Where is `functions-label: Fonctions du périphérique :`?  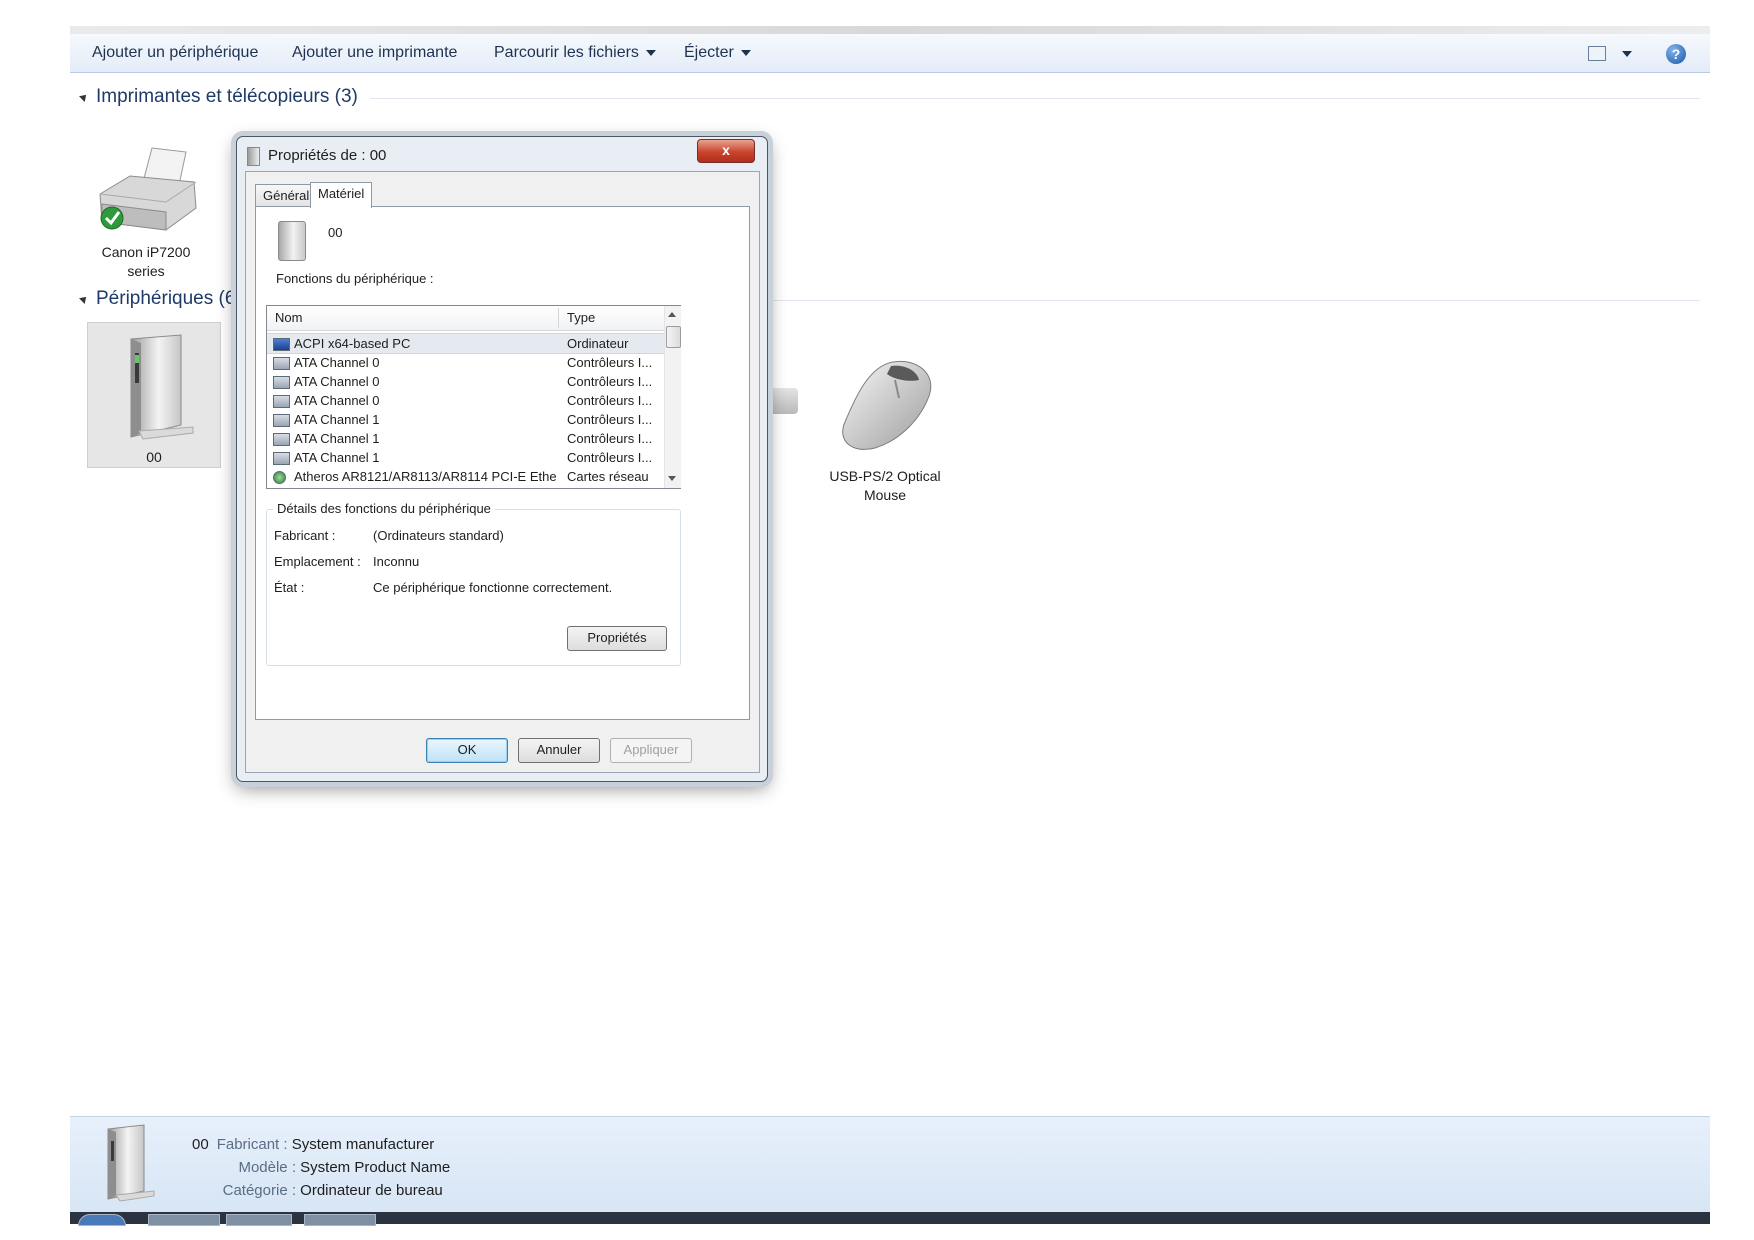 functions-label: Fonctions du périphérique : is located at coordinates (355, 278).